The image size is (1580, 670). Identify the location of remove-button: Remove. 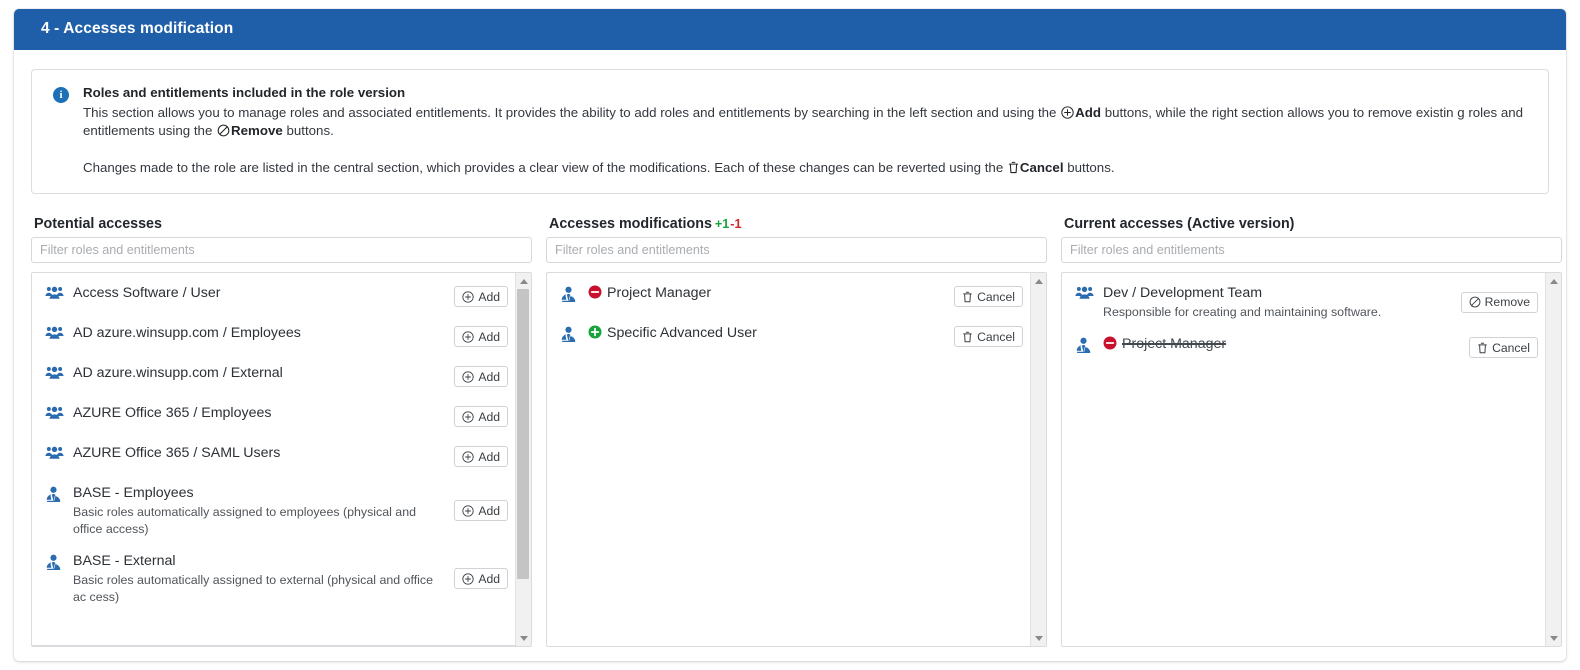
(1499, 302).